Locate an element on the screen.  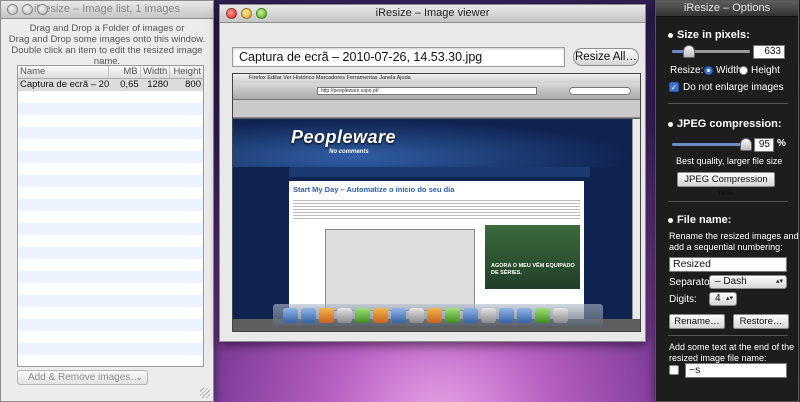
size-value-field: 633 is located at coordinates (769, 52).